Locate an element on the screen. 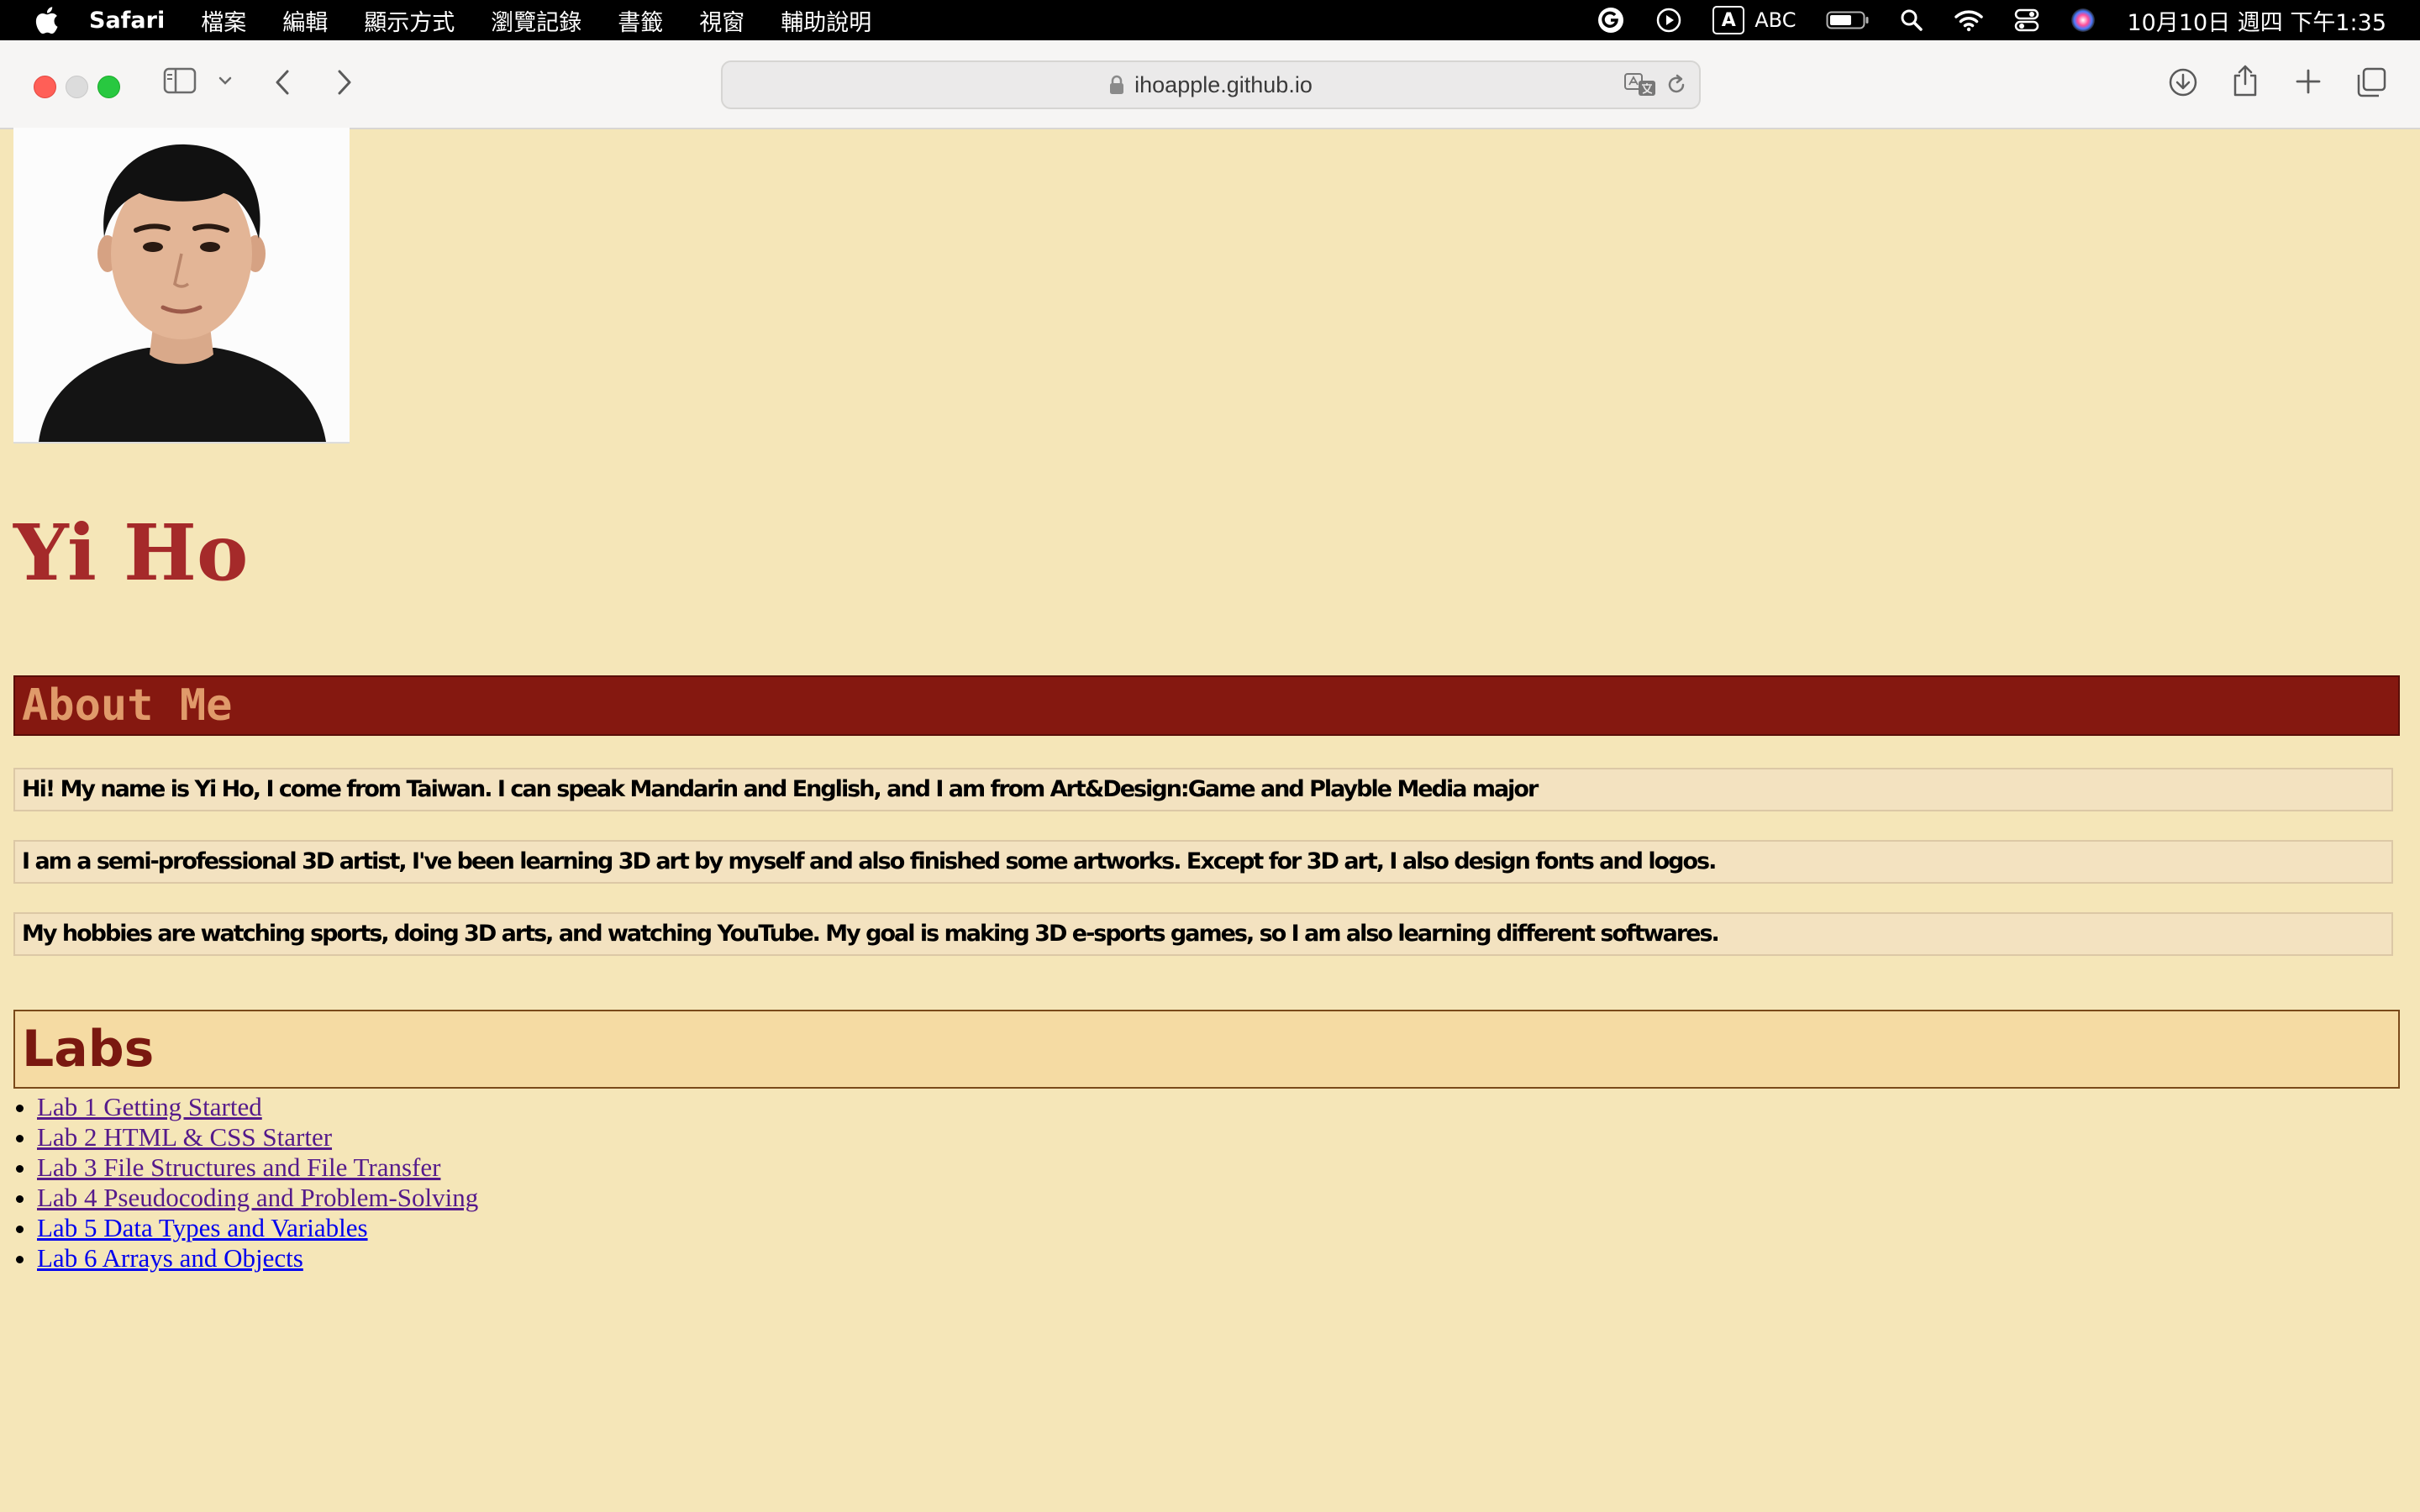 The image size is (2420, 1512). list-item: Lab 5 Data Types and Variables is located at coordinates (257, 1228).